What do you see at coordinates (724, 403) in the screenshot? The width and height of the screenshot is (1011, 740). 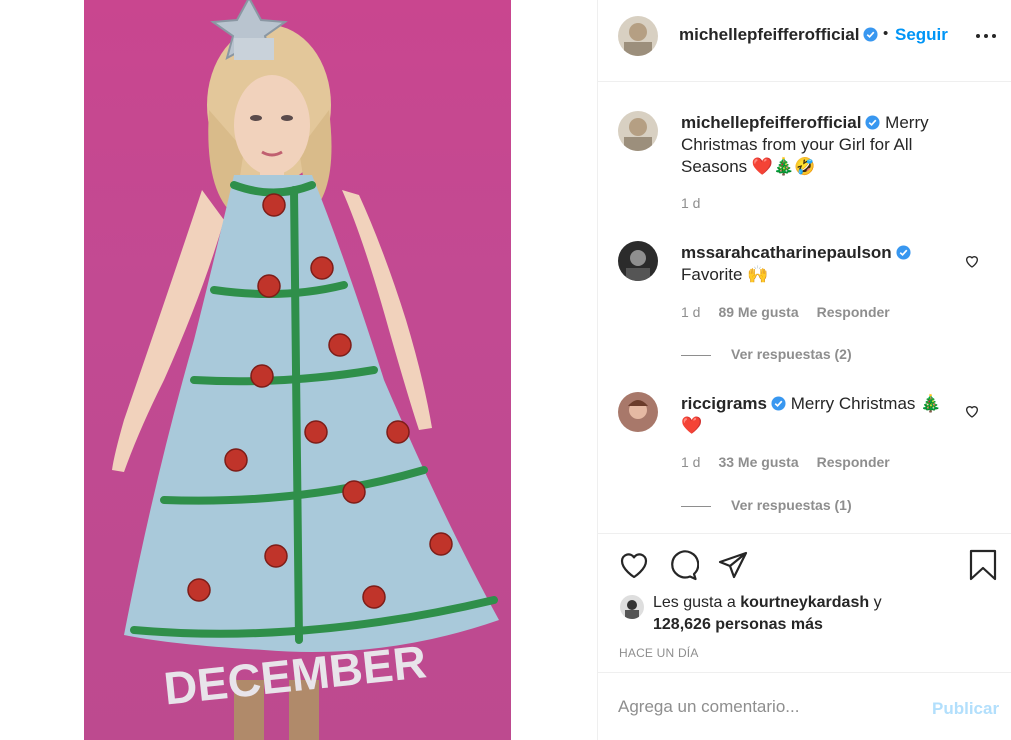 I see `comment-username: riccigrams` at bounding box center [724, 403].